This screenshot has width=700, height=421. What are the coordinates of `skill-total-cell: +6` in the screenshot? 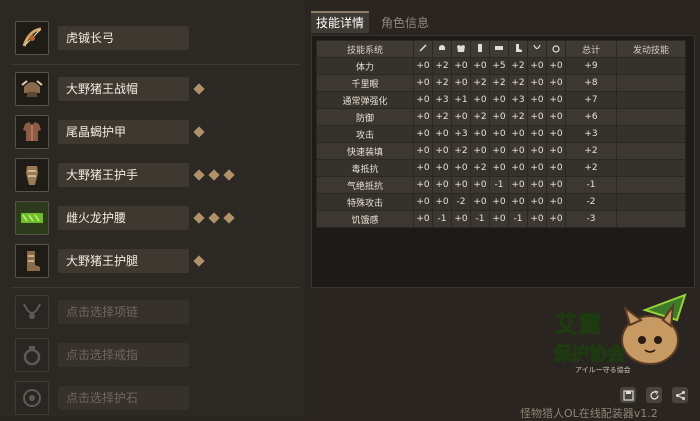 It's located at (591, 117).